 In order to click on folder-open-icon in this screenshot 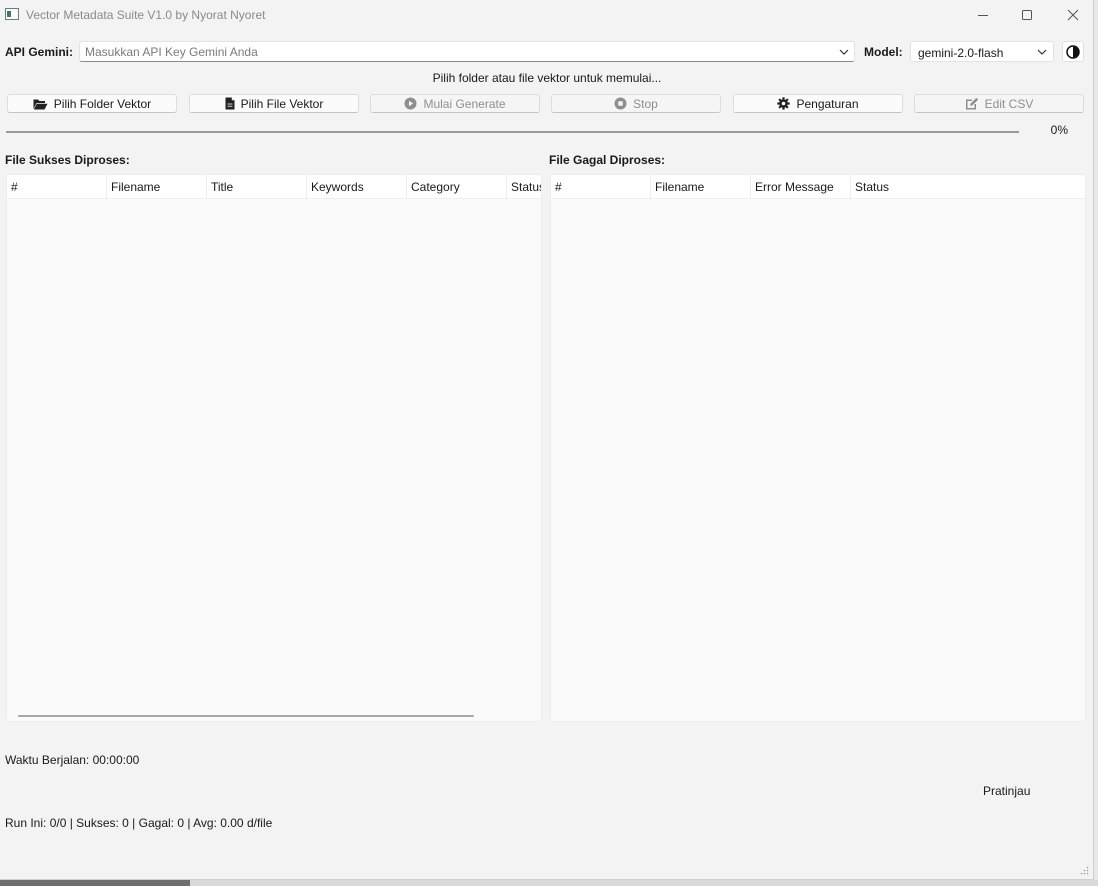, I will do `click(40, 104)`.